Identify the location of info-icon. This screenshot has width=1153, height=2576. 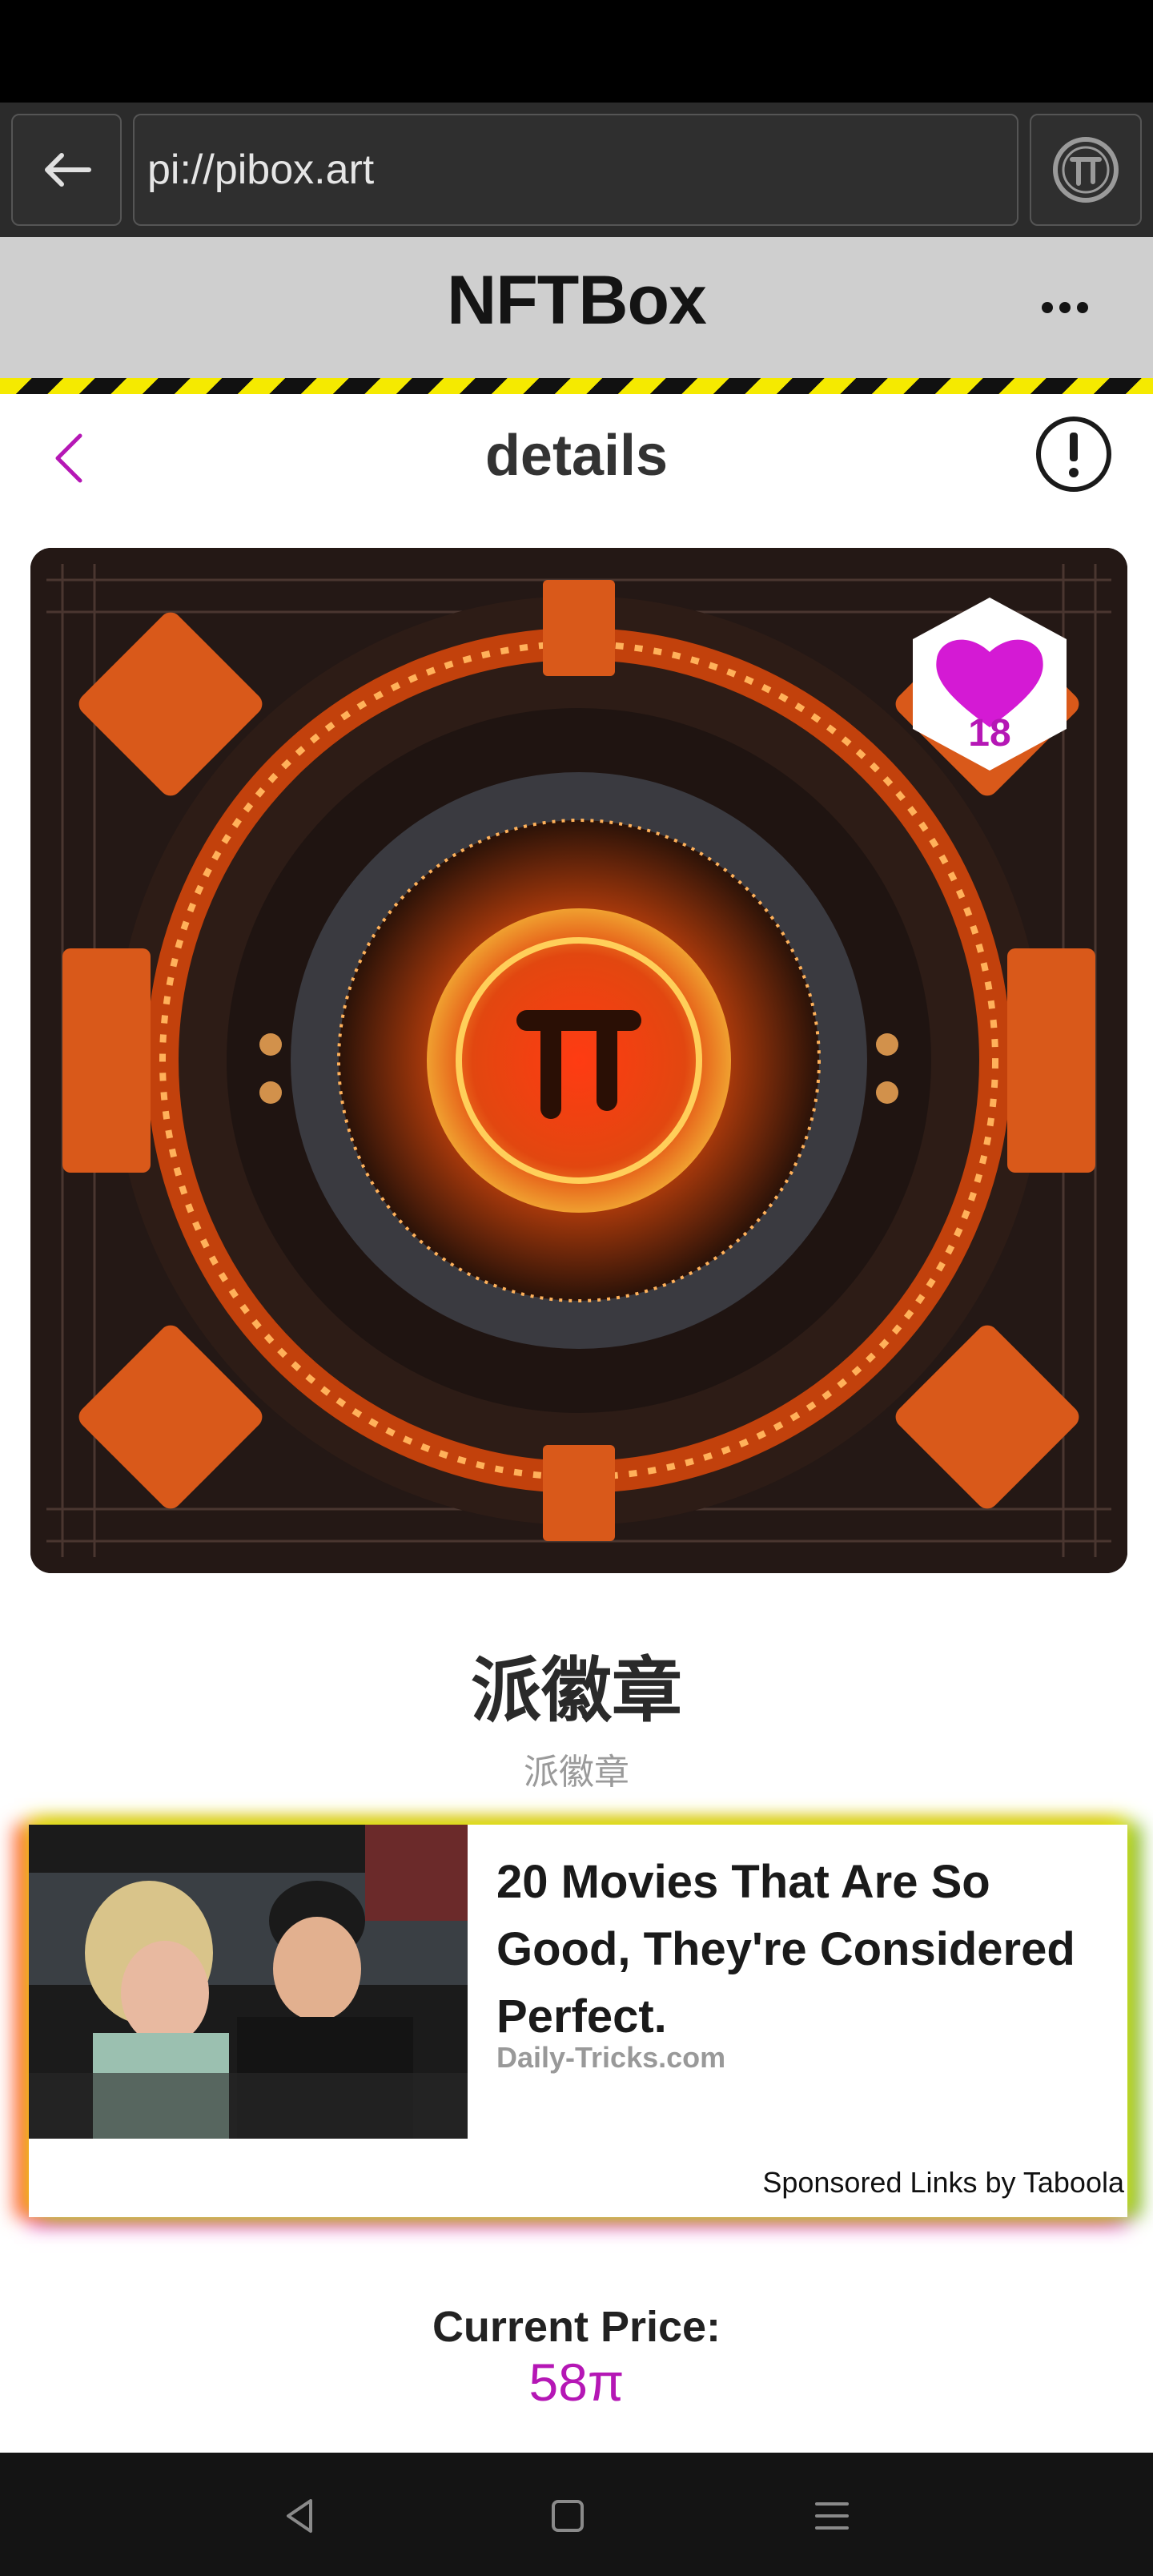
(1074, 454).